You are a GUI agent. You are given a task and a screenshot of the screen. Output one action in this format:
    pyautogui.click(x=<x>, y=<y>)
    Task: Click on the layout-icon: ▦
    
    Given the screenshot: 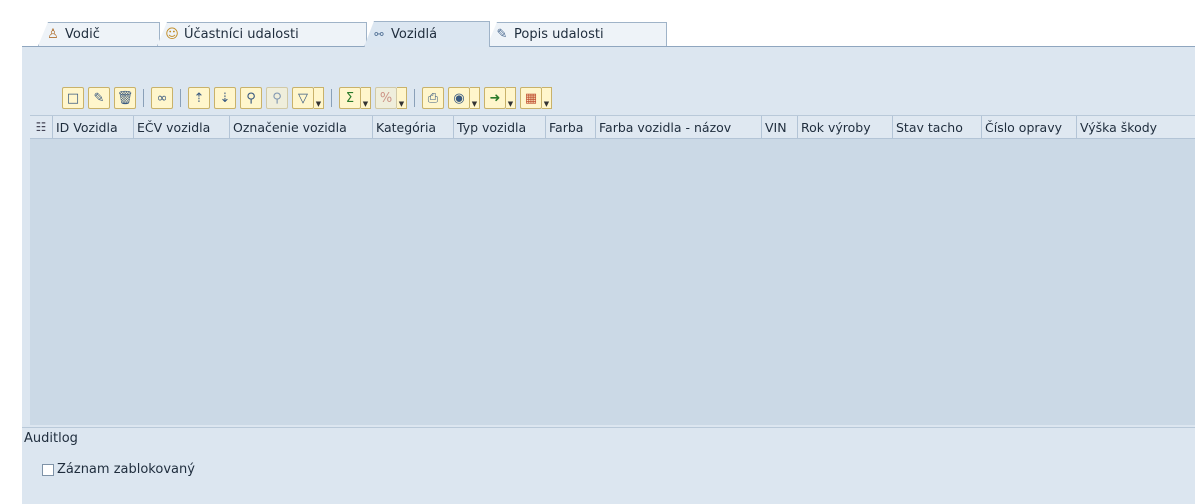 What is the action you would take?
    pyautogui.click(x=531, y=98)
    